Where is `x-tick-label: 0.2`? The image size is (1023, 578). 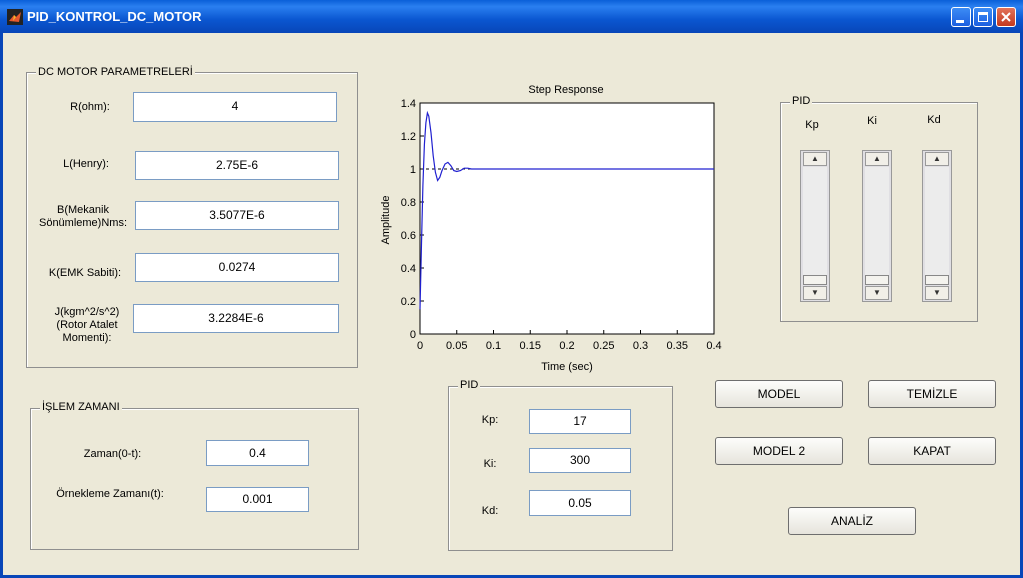 x-tick-label: 0.2 is located at coordinates (566, 346).